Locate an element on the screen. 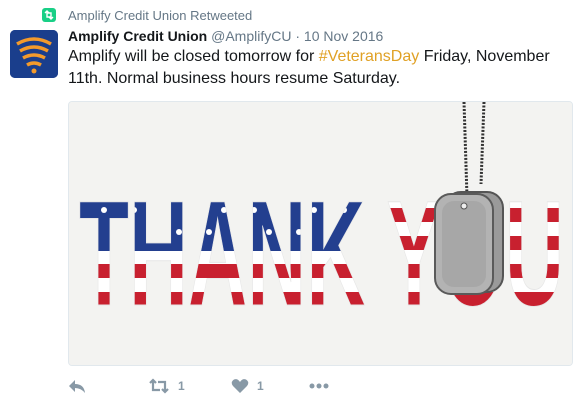 The height and width of the screenshot is (402, 587). more-button is located at coordinates (319, 386).